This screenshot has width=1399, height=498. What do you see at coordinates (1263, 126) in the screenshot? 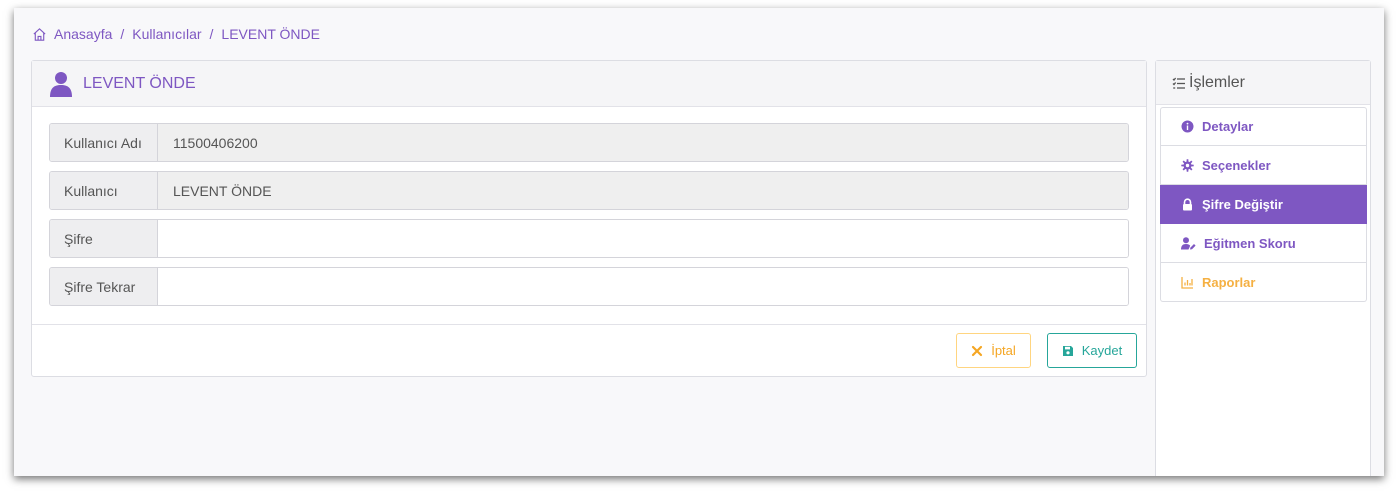
I see `menu-item-details: Detaylar` at bounding box center [1263, 126].